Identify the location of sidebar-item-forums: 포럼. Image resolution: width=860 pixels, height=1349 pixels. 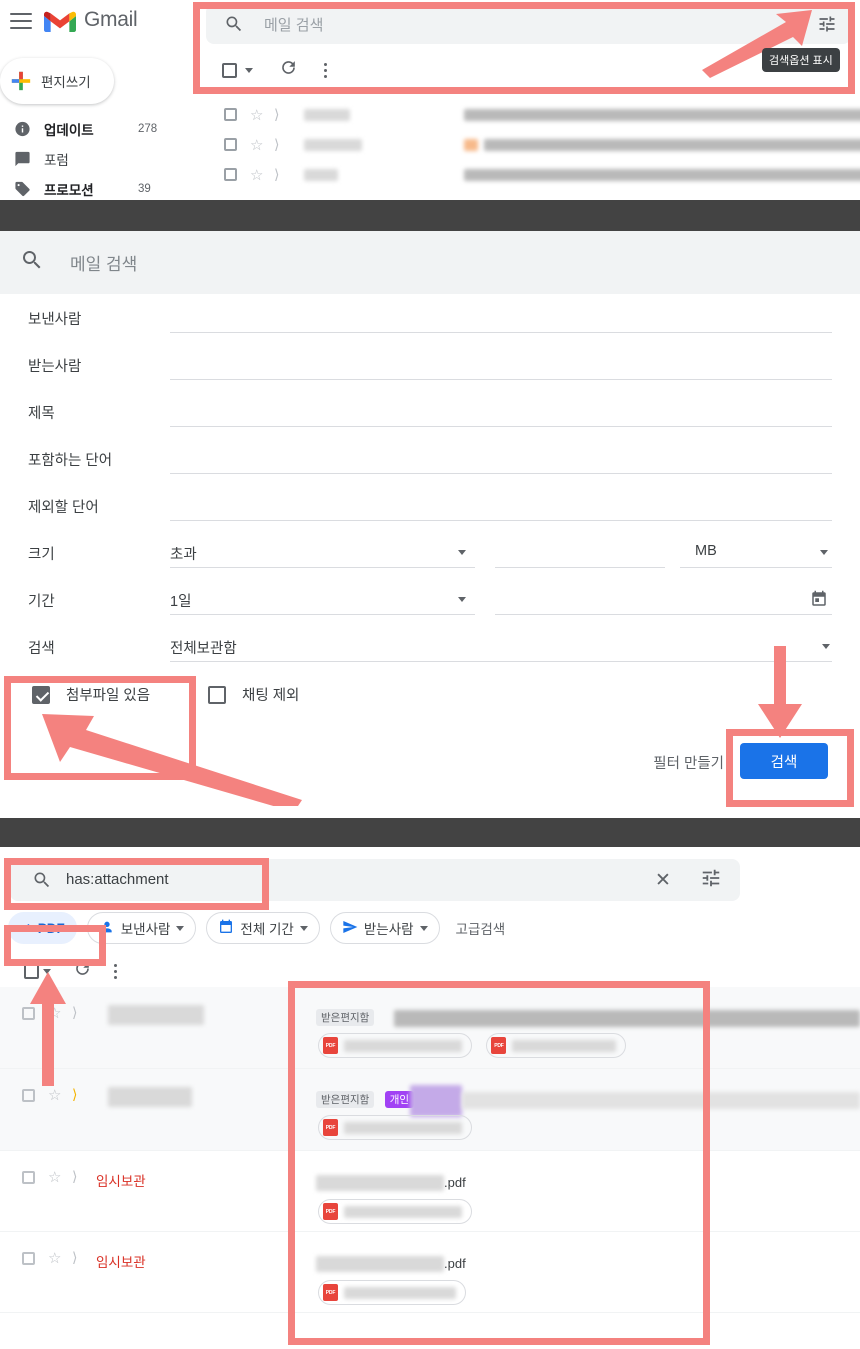
(100, 159).